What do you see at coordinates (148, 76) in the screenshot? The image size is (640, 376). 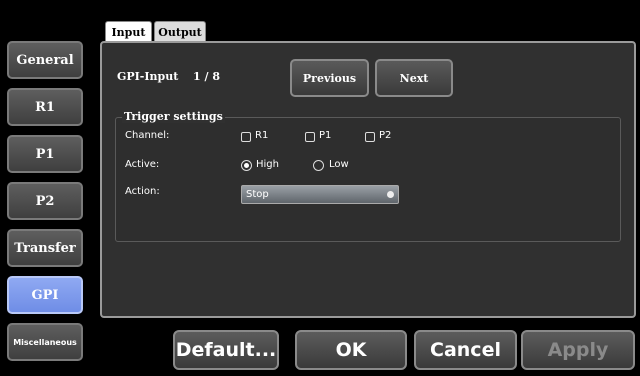 I see `gpi-input-label: GPI-Input` at bounding box center [148, 76].